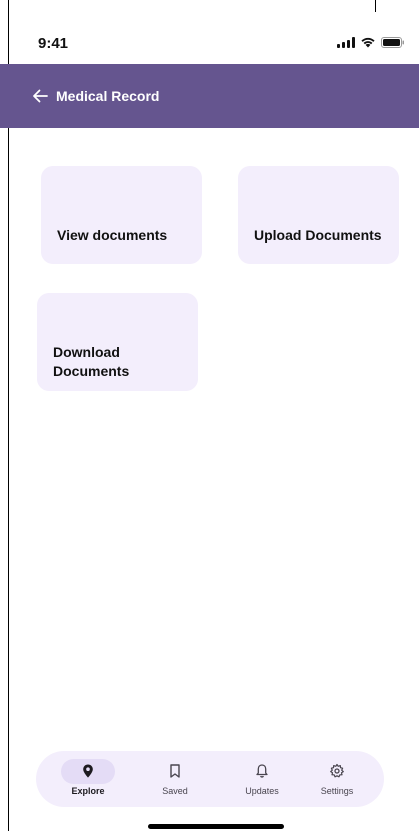  What do you see at coordinates (209, 96) in the screenshot?
I see `app-bar: Medical Record` at bounding box center [209, 96].